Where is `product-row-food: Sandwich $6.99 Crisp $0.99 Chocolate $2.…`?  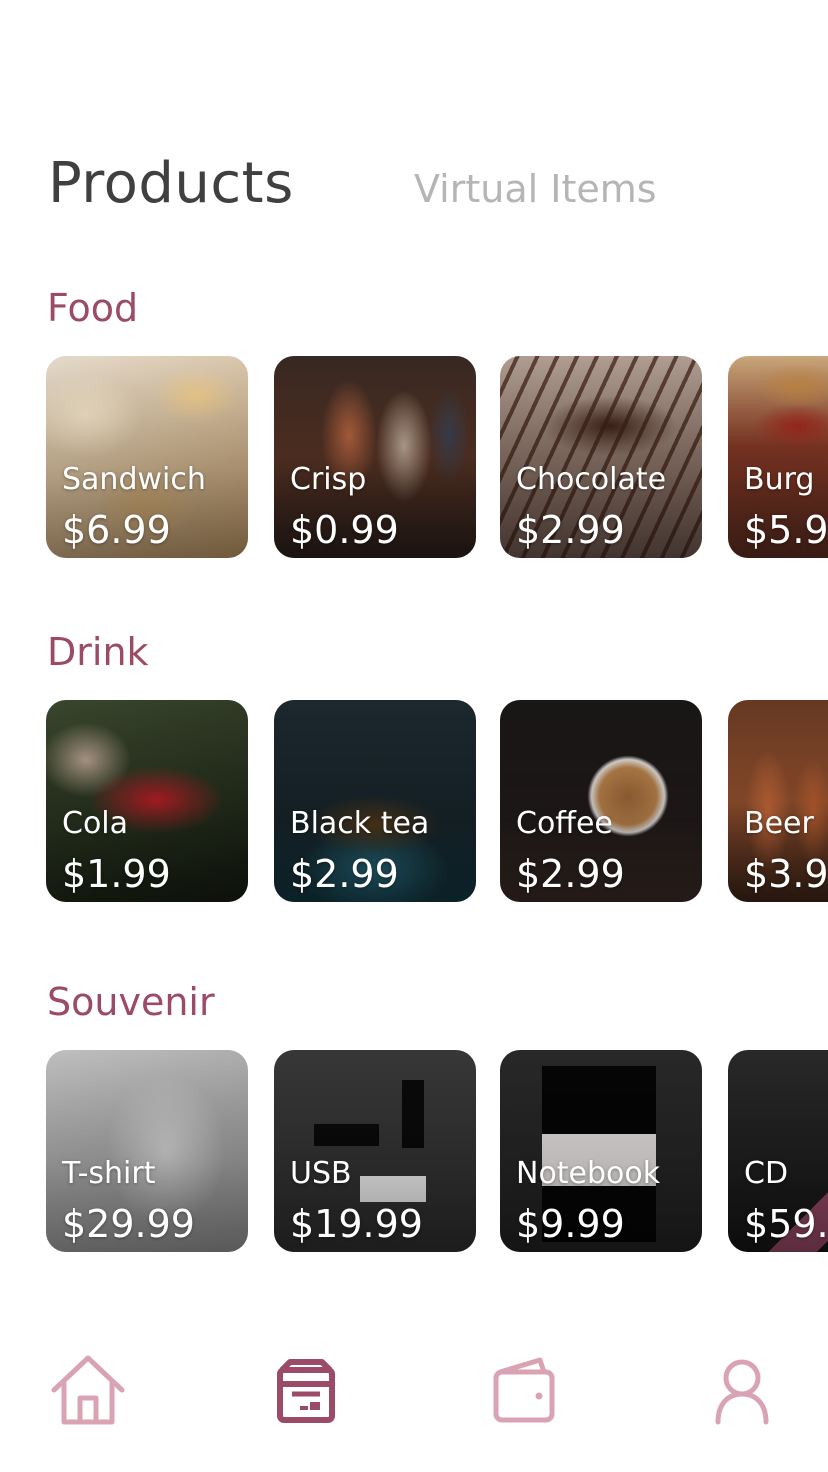
product-row-food: Sandwich $6.99 Crisp $0.99 Chocolate $2.… is located at coordinates (437, 457).